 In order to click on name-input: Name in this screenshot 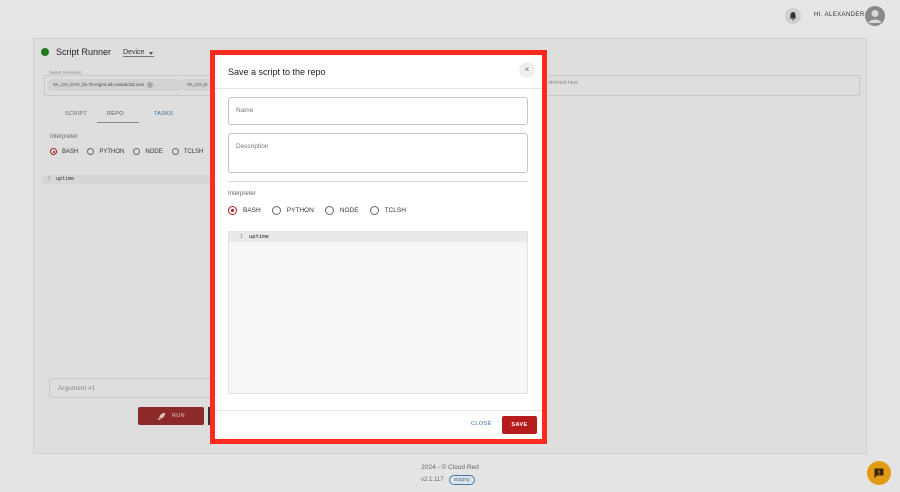, I will do `click(378, 111)`.